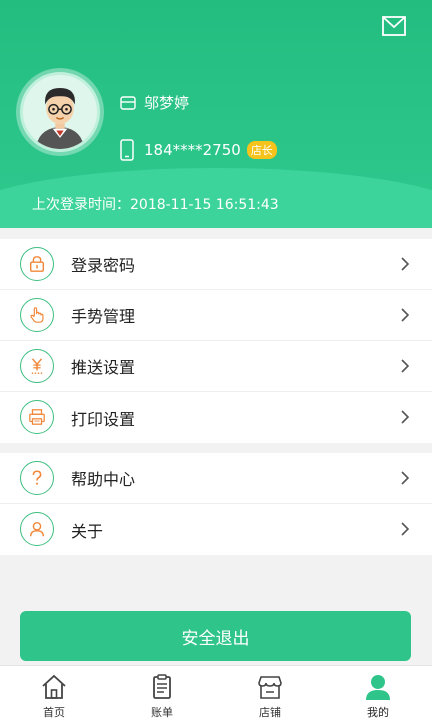  What do you see at coordinates (37, 478) in the screenshot?
I see `question-icon` at bounding box center [37, 478].